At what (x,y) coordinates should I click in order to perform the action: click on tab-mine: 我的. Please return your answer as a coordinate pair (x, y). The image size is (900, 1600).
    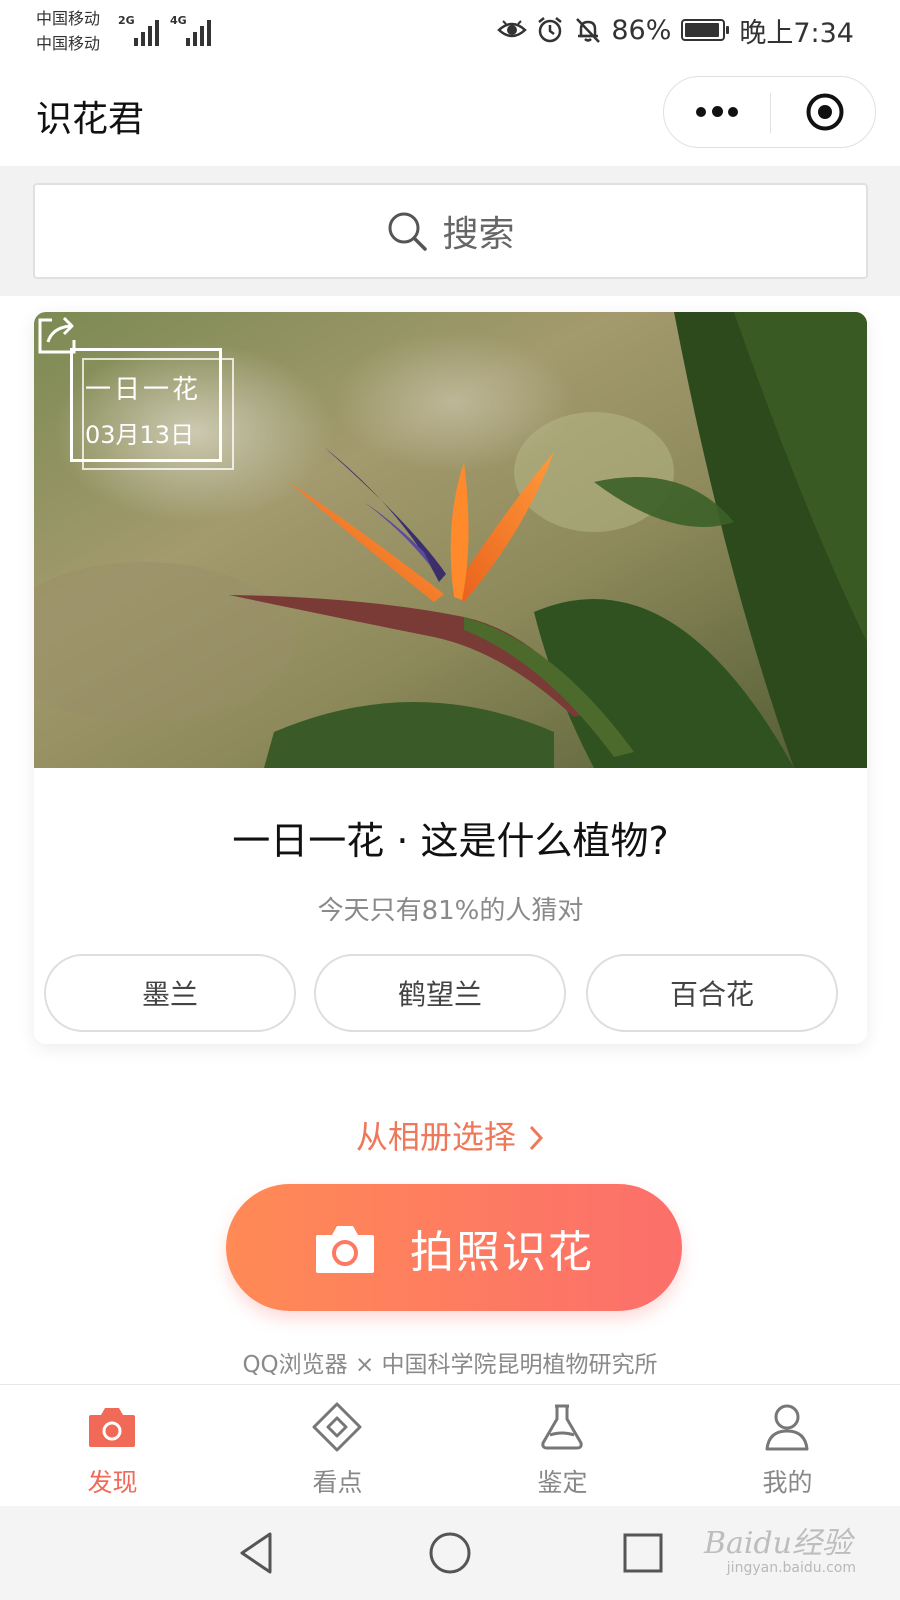
    Looking at the image, I should click on (787, 1446).